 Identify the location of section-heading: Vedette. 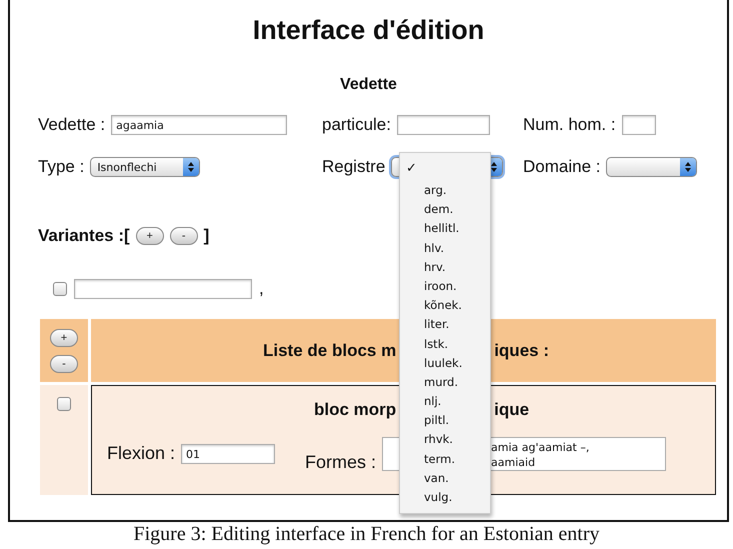
(368, 85).